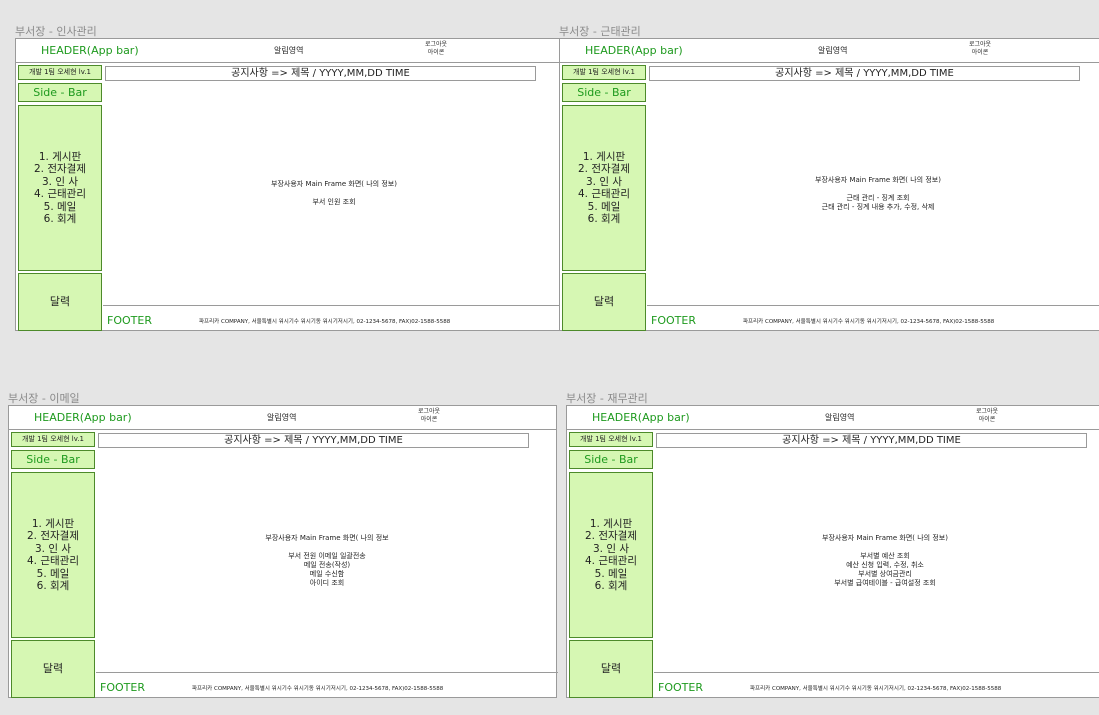 The width and height of the screenshot is (1099, 715). I want to click on main-line: 메일 전송(작성), so click(327, 564).